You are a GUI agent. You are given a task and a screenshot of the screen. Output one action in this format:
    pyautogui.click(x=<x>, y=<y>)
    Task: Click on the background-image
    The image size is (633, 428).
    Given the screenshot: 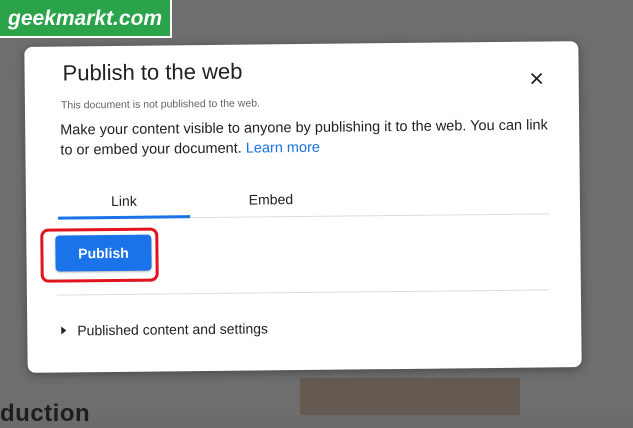 What is the action you would take?
    pyautogui.click(x=410, y=396)
    